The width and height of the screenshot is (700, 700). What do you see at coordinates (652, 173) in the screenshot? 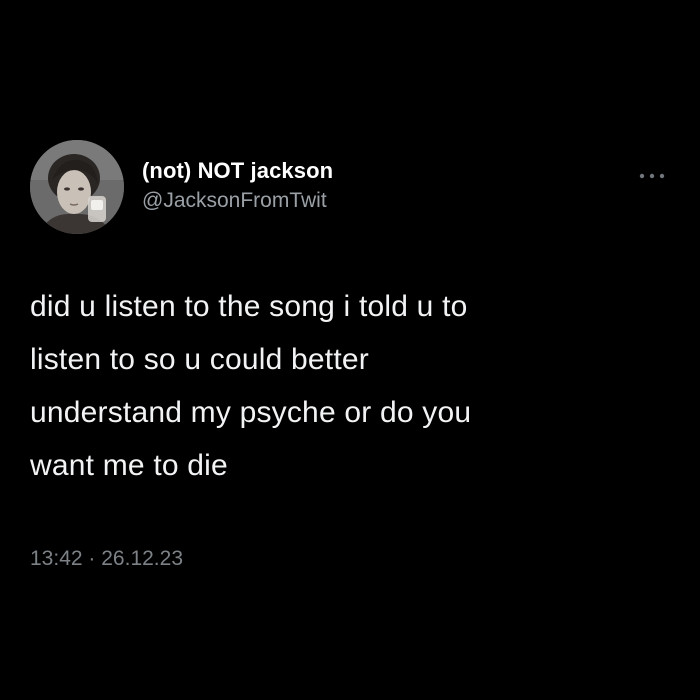
I see `more-horizontal-icon` at bounding box center [652, 173].